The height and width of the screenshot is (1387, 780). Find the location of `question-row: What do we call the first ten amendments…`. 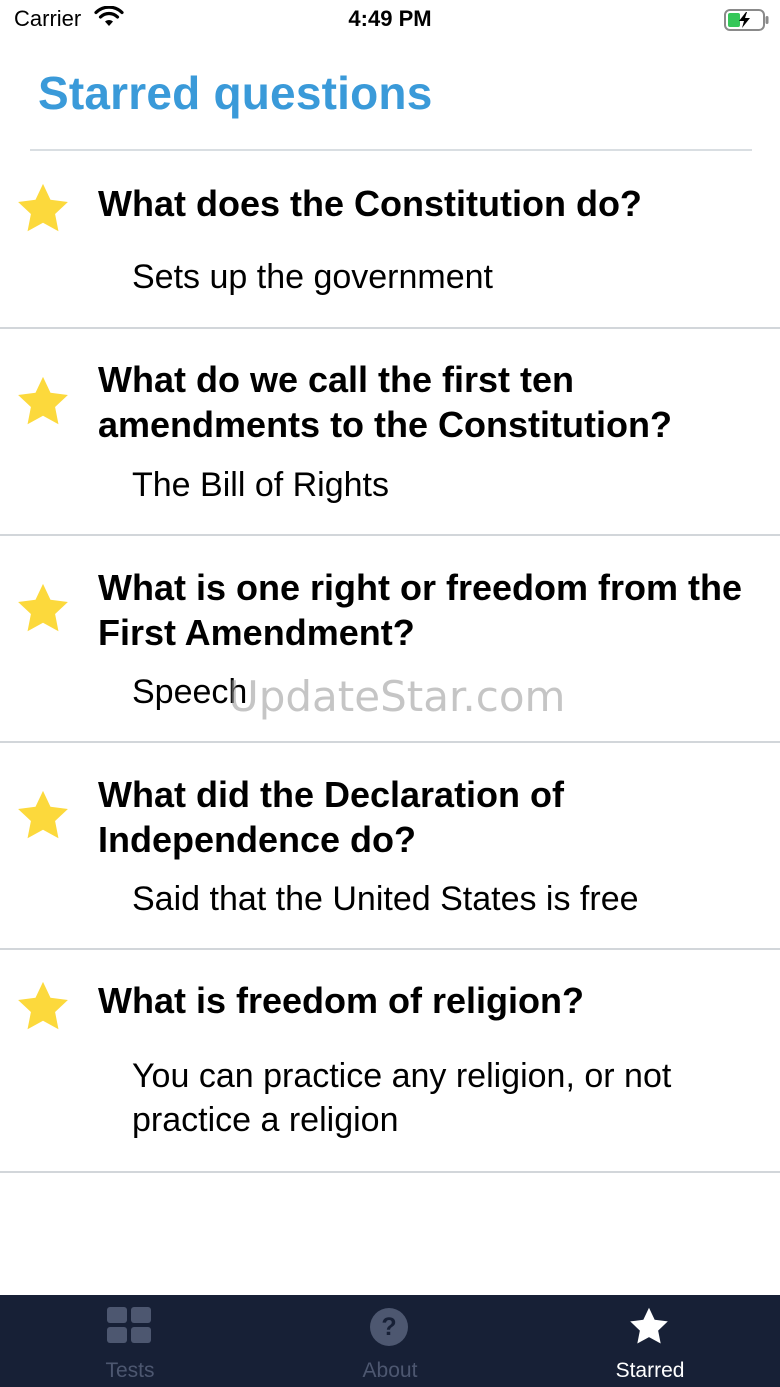

question-row: What do we call the first ten amendments… is located at coordinates (390, 432).